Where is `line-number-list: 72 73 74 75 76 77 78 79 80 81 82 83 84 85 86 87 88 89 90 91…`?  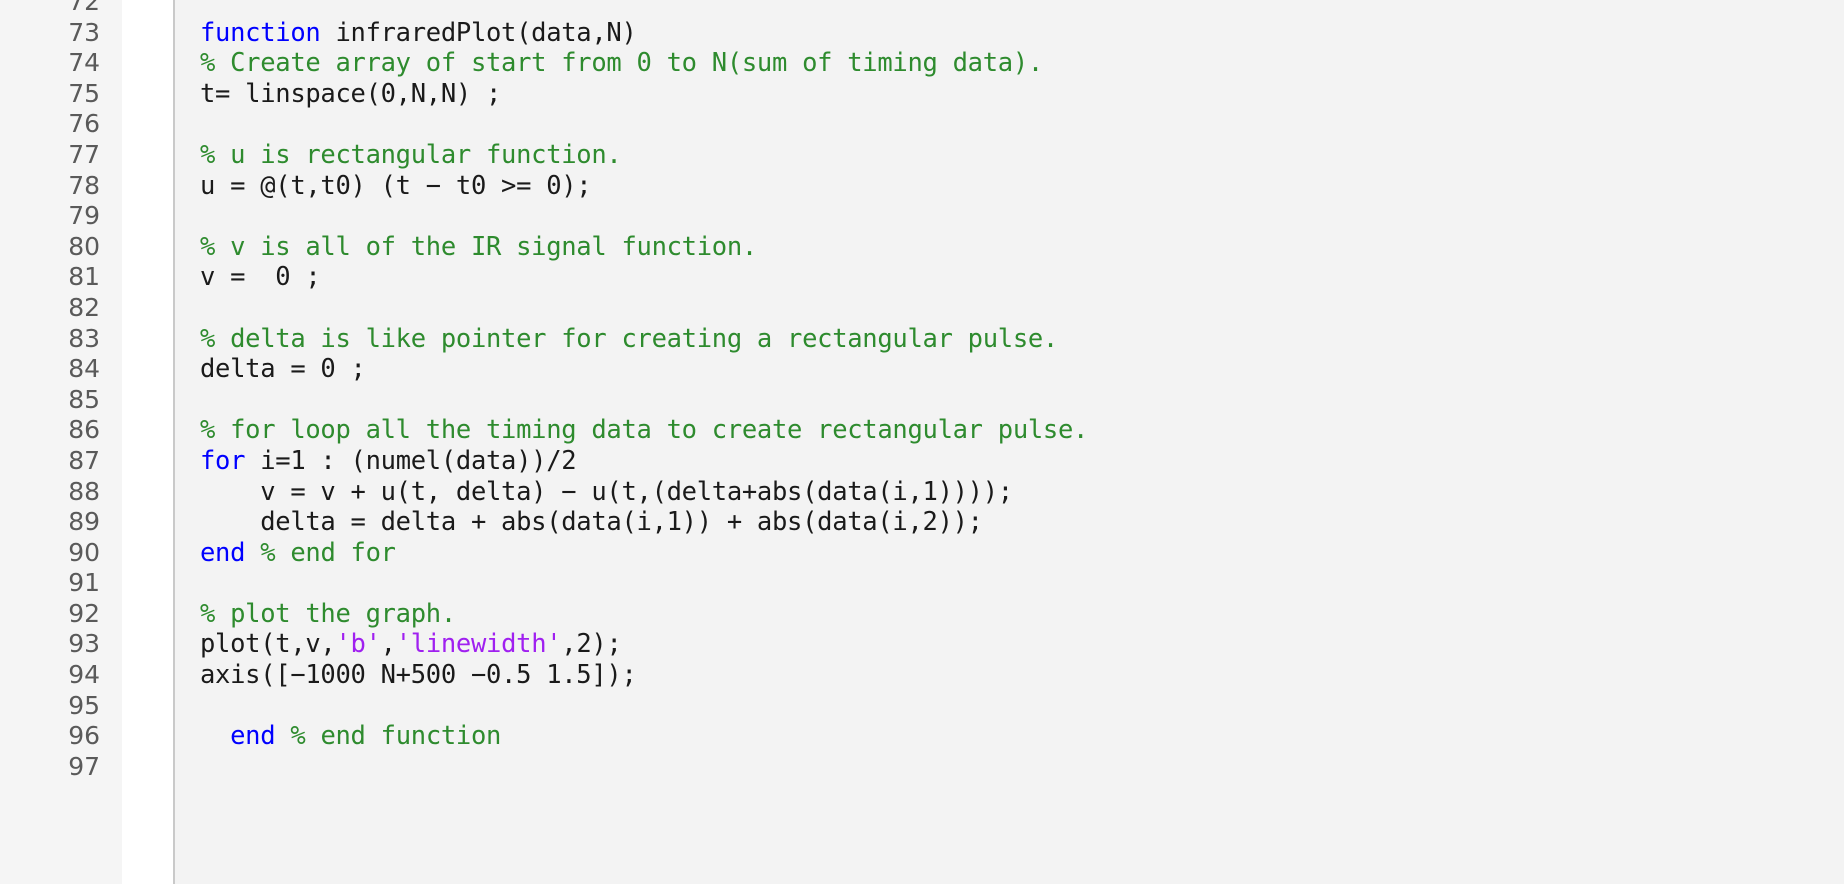
line-number-list: 72 73 74 75 76 77 78 79 80 81 82 83 84 85 86 87 88 89 90 91… is located at coordinates (61, 391).